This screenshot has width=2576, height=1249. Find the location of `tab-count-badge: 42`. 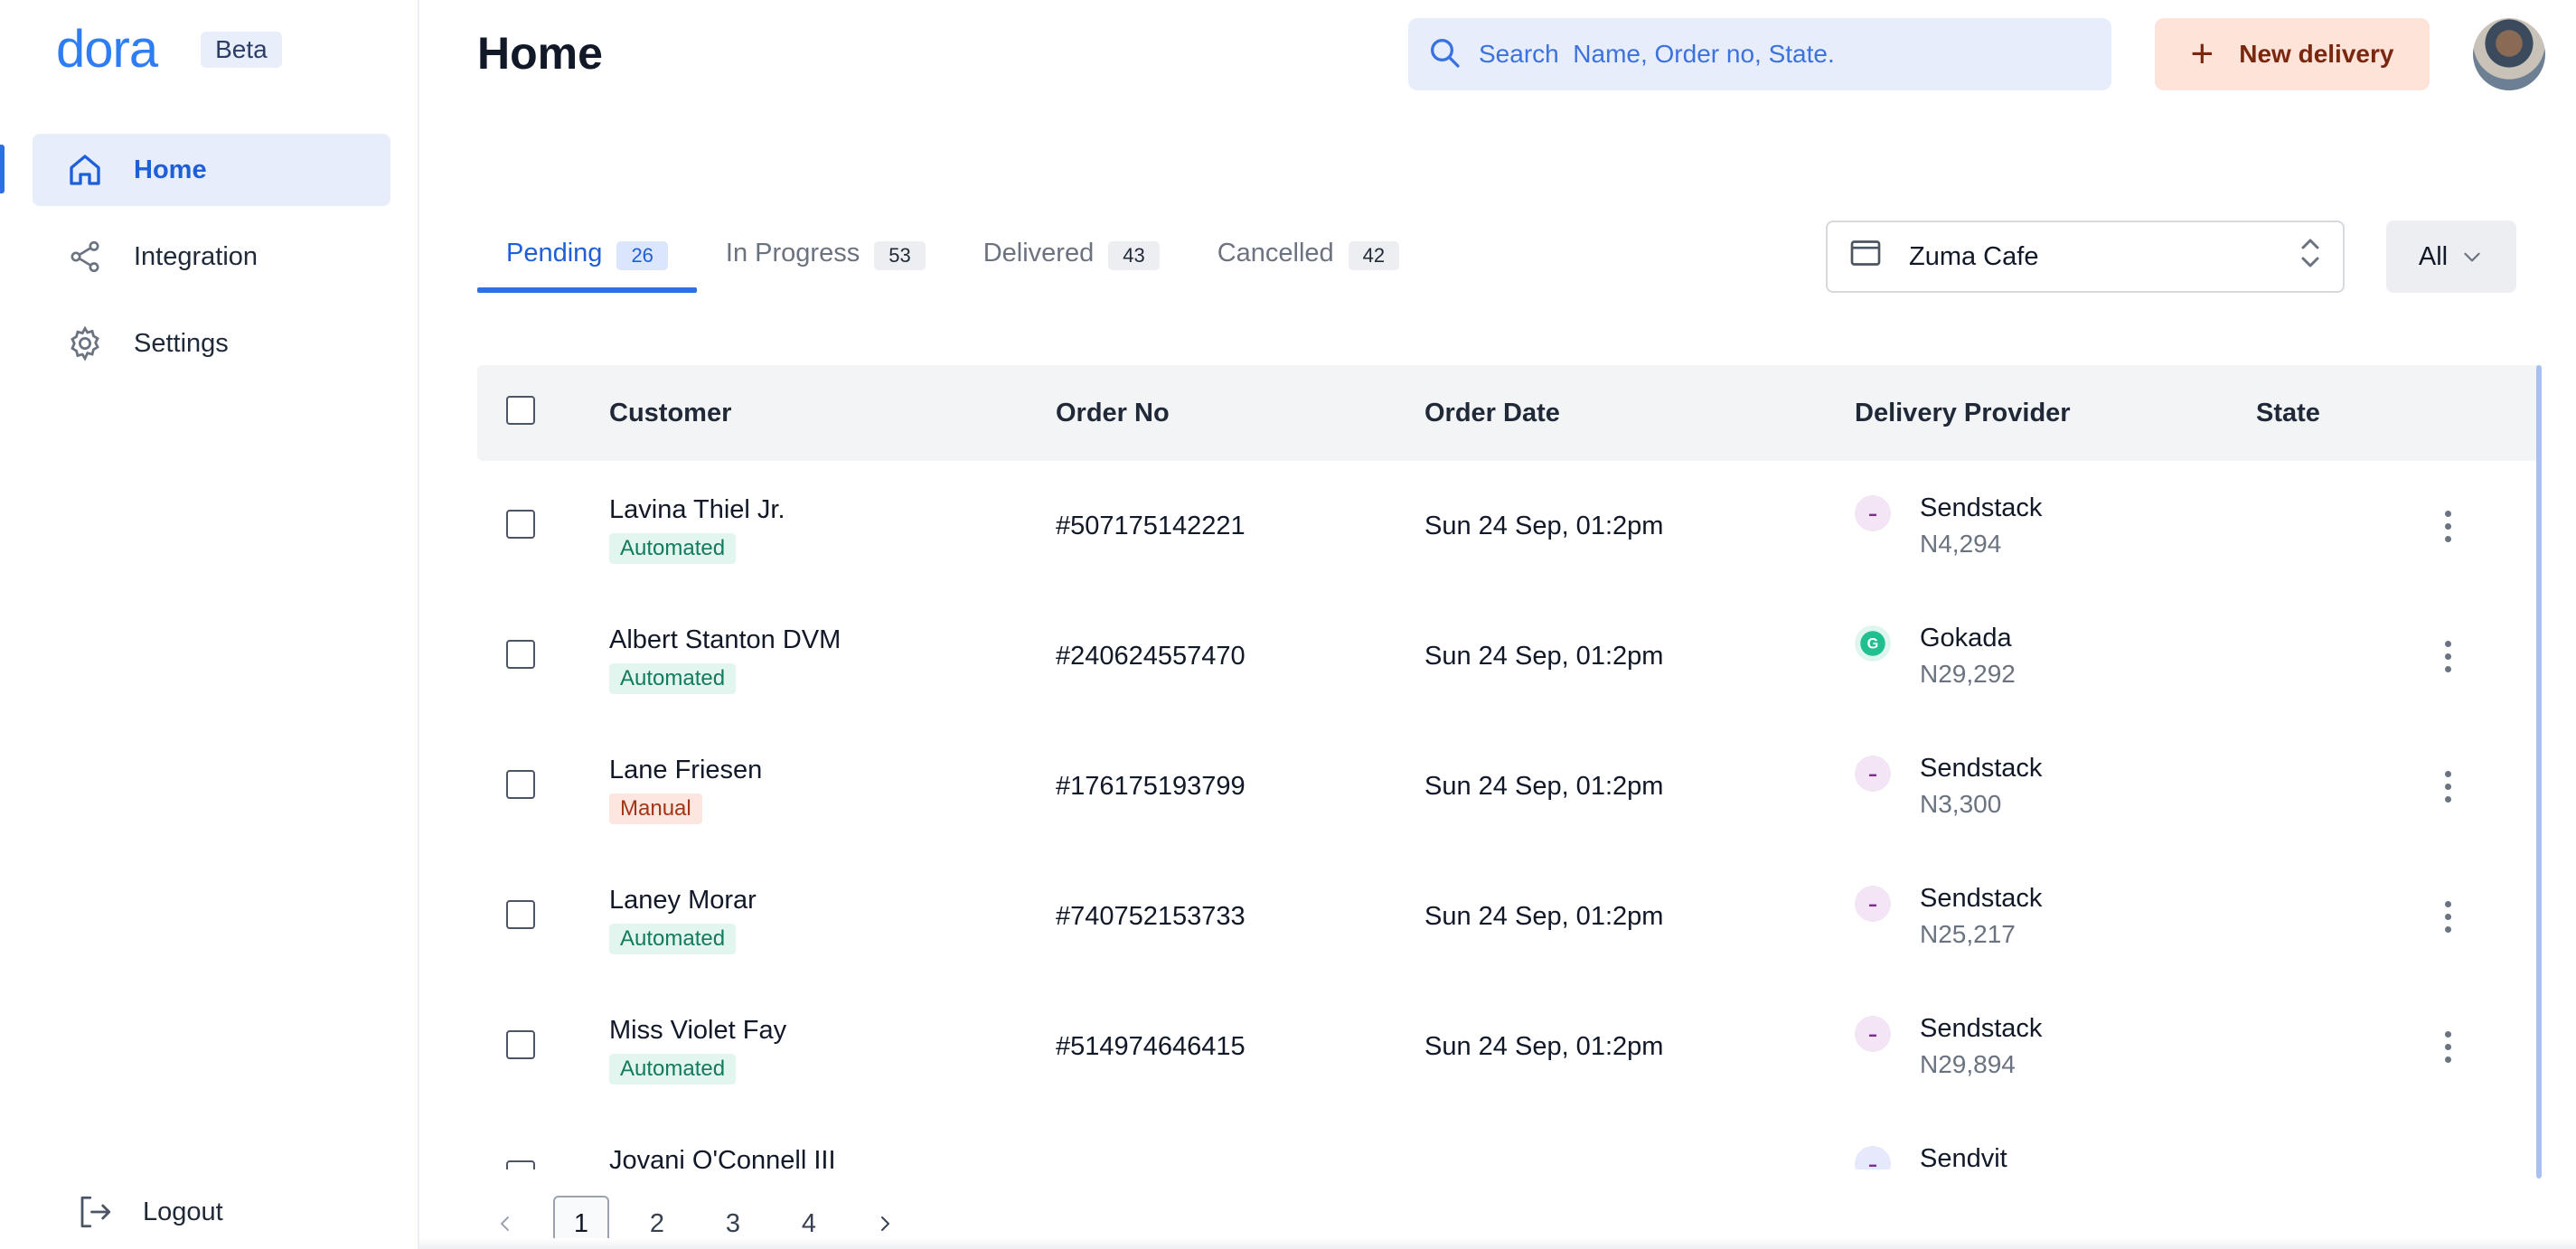

tab-count-badge: 42 is located at coordinates (1374, 256).